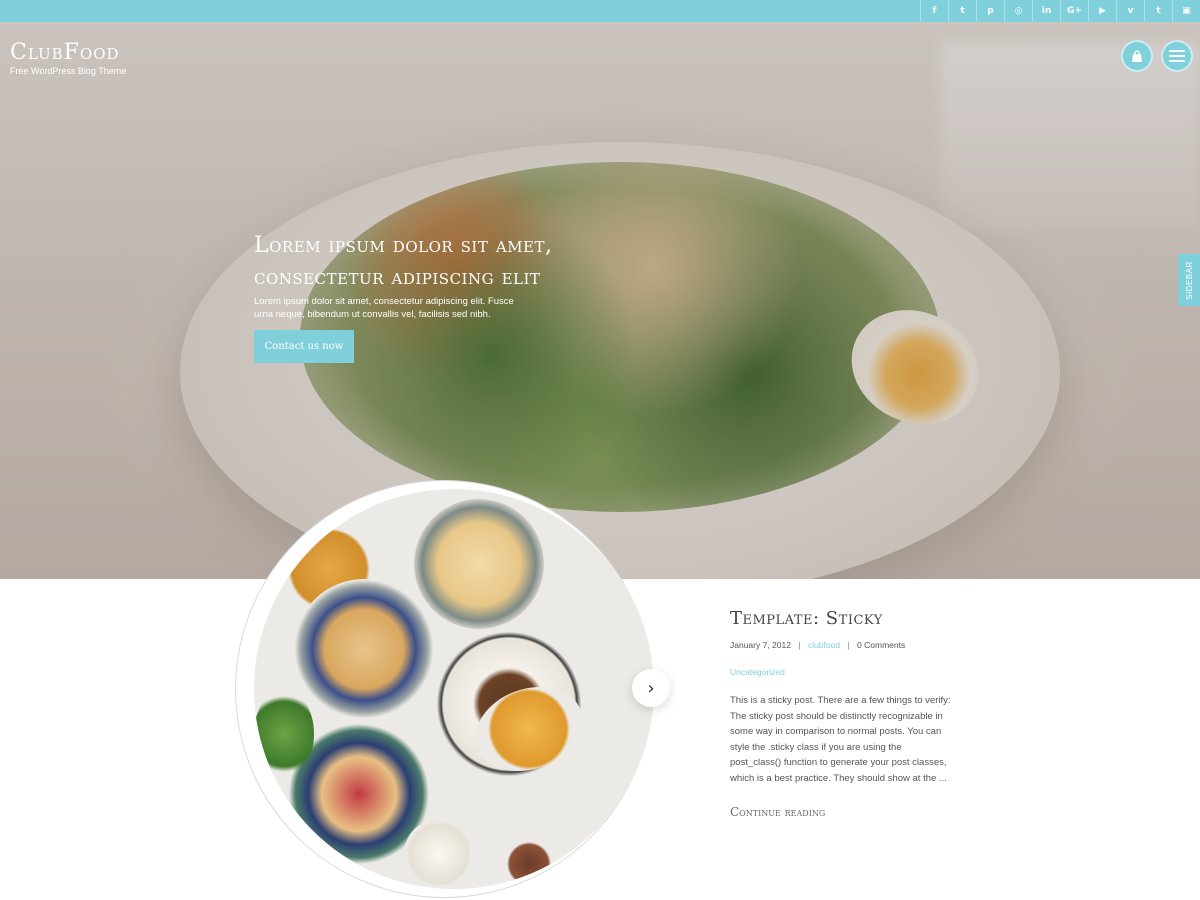 This screenshot has width=1200, height=900. Describe the element at coordinates (1186, 11) in the screenshot. I see `flickr-icon: ▣` at that location.